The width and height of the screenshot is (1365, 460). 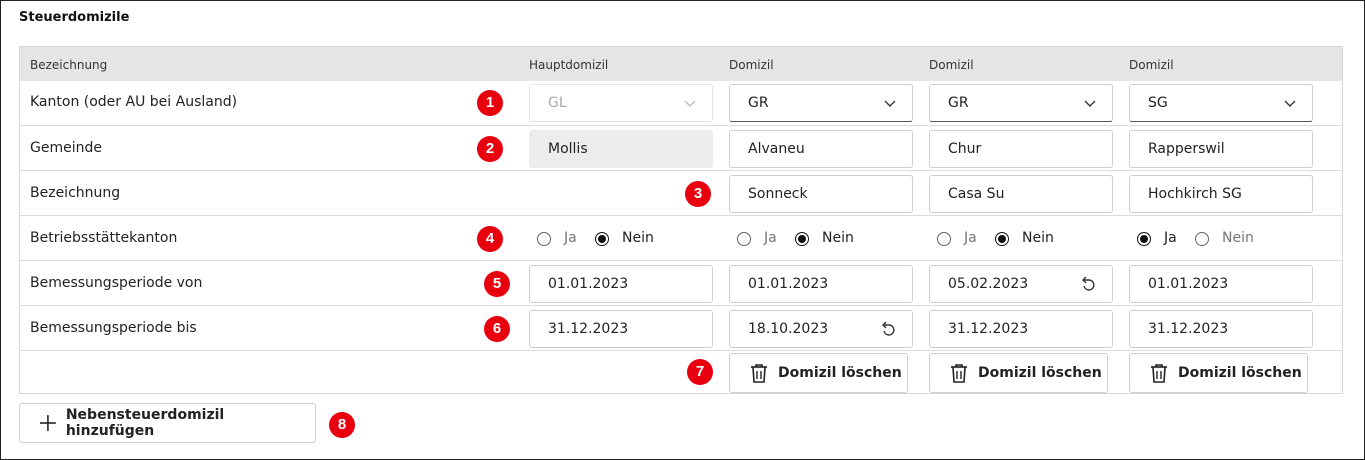 What do you see at coordinates (817, 241) in the screenshot?
I see `betriebsstaette-radio-domizil-1: Ja Nein` at bounding box center [817, 241].